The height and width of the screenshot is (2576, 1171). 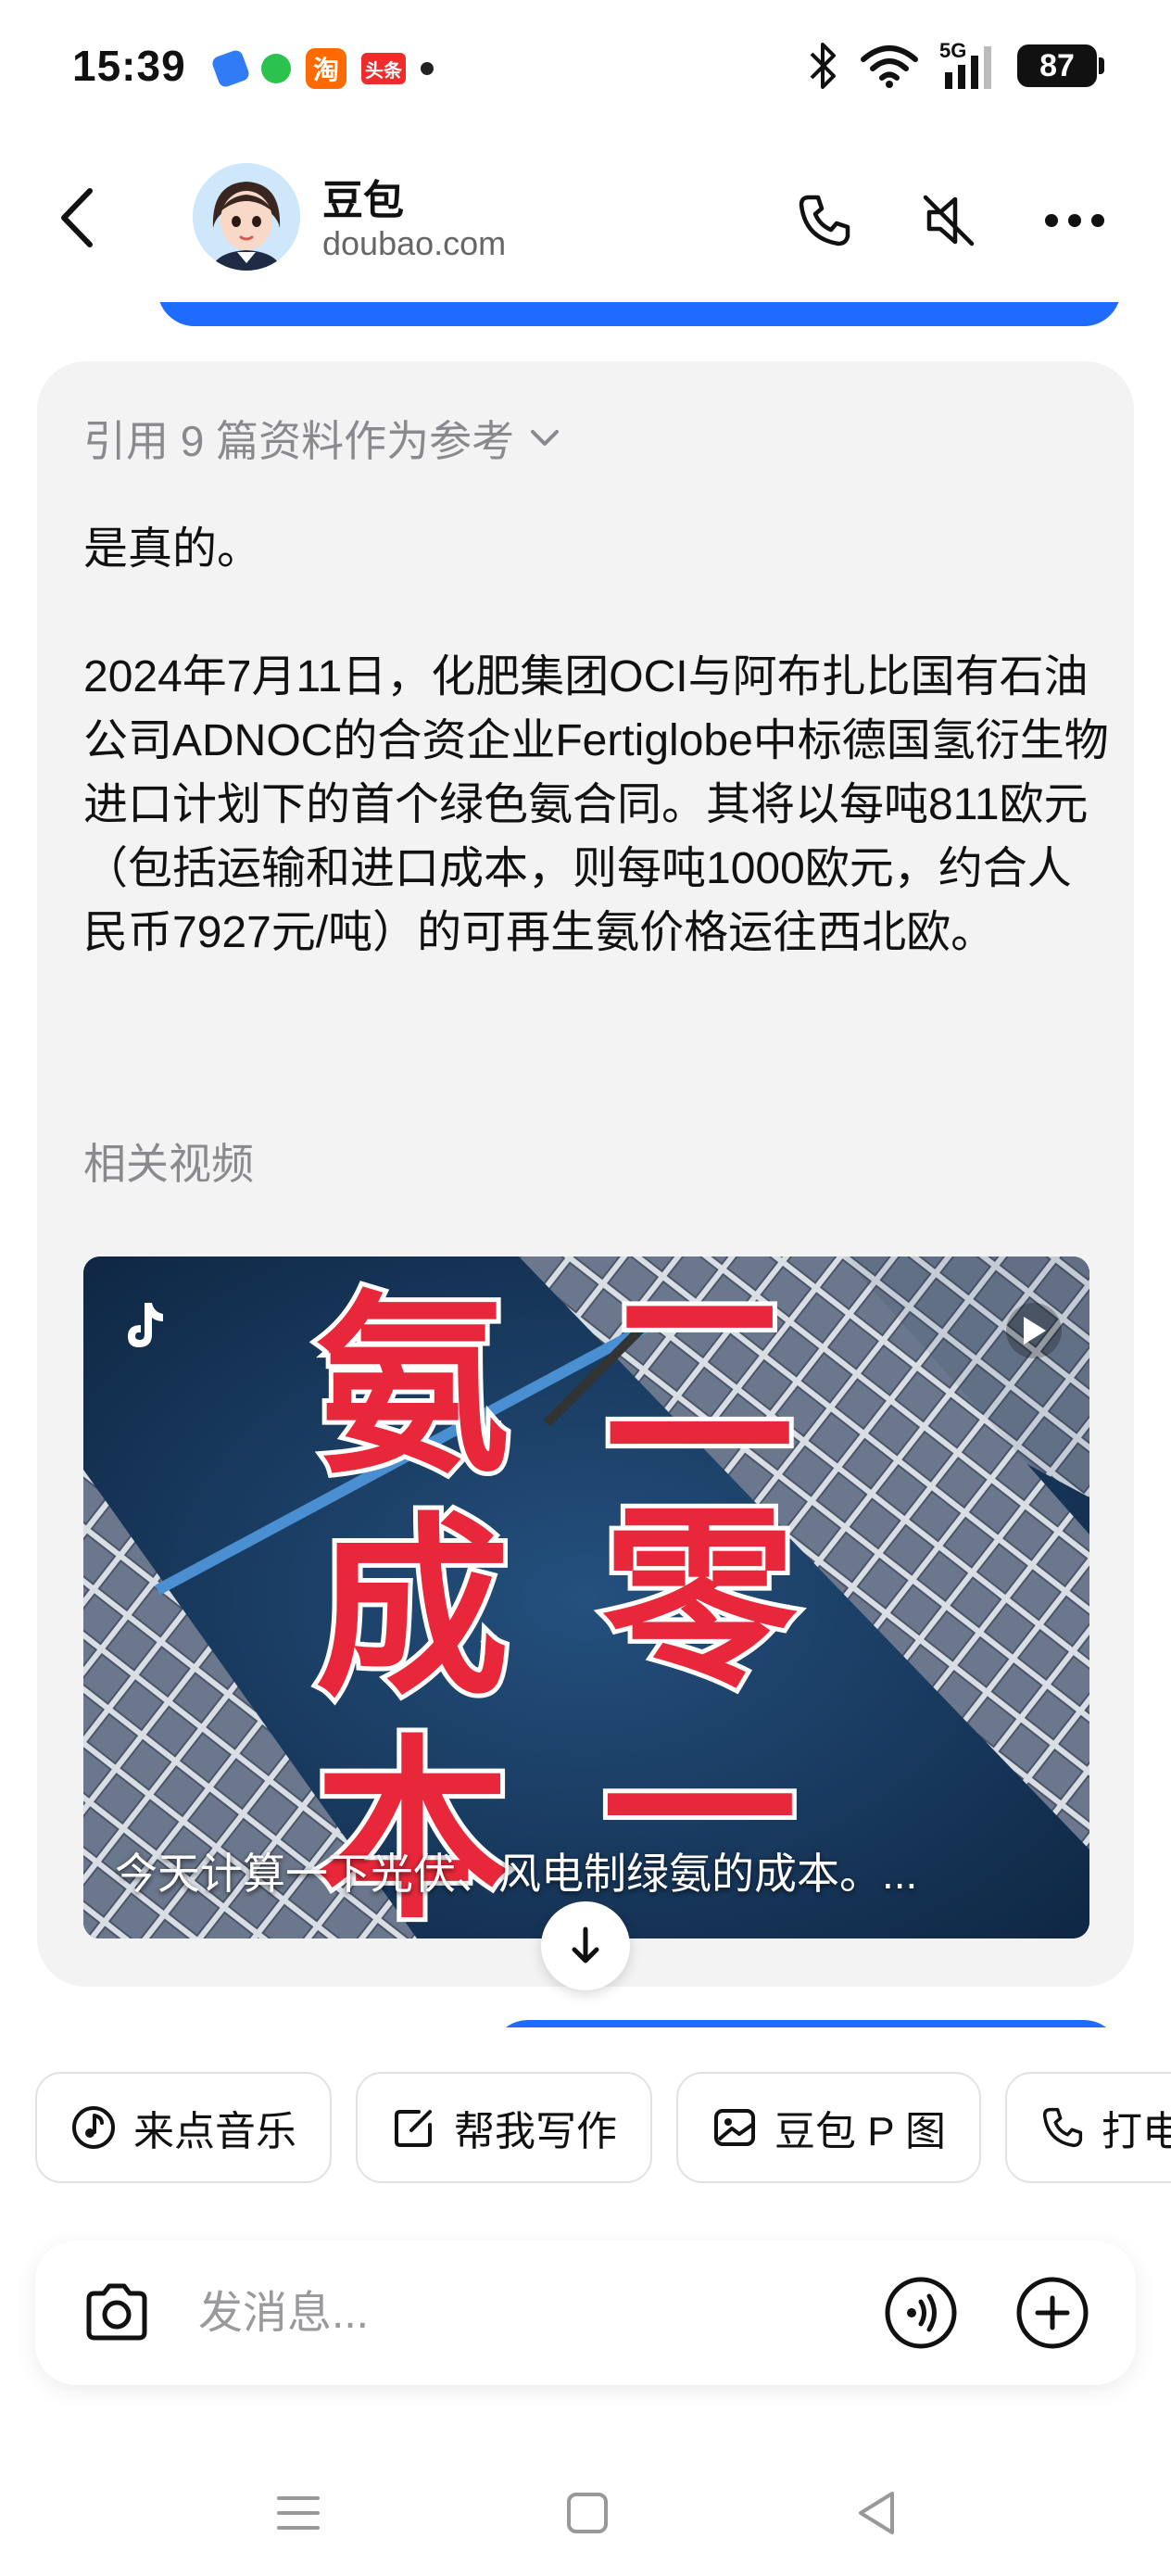 I want to click on wifi-icon, so click(x=890, y=66).